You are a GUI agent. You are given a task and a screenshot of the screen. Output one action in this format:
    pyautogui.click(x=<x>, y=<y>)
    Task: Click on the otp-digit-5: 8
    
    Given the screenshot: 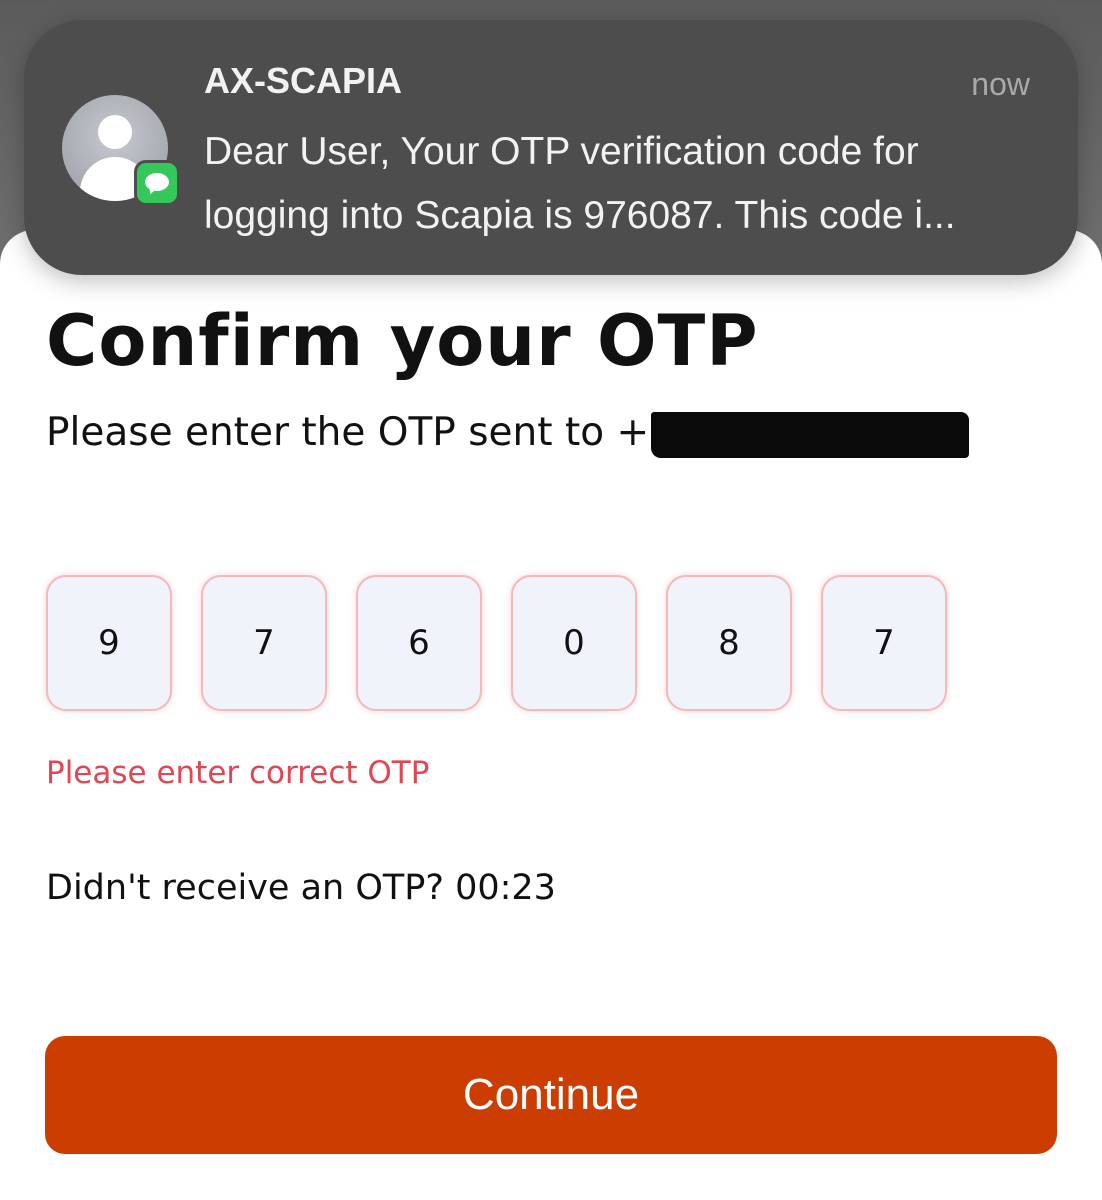 What is the action you would take?
    pyautogui.click(x=729, y=643)
    